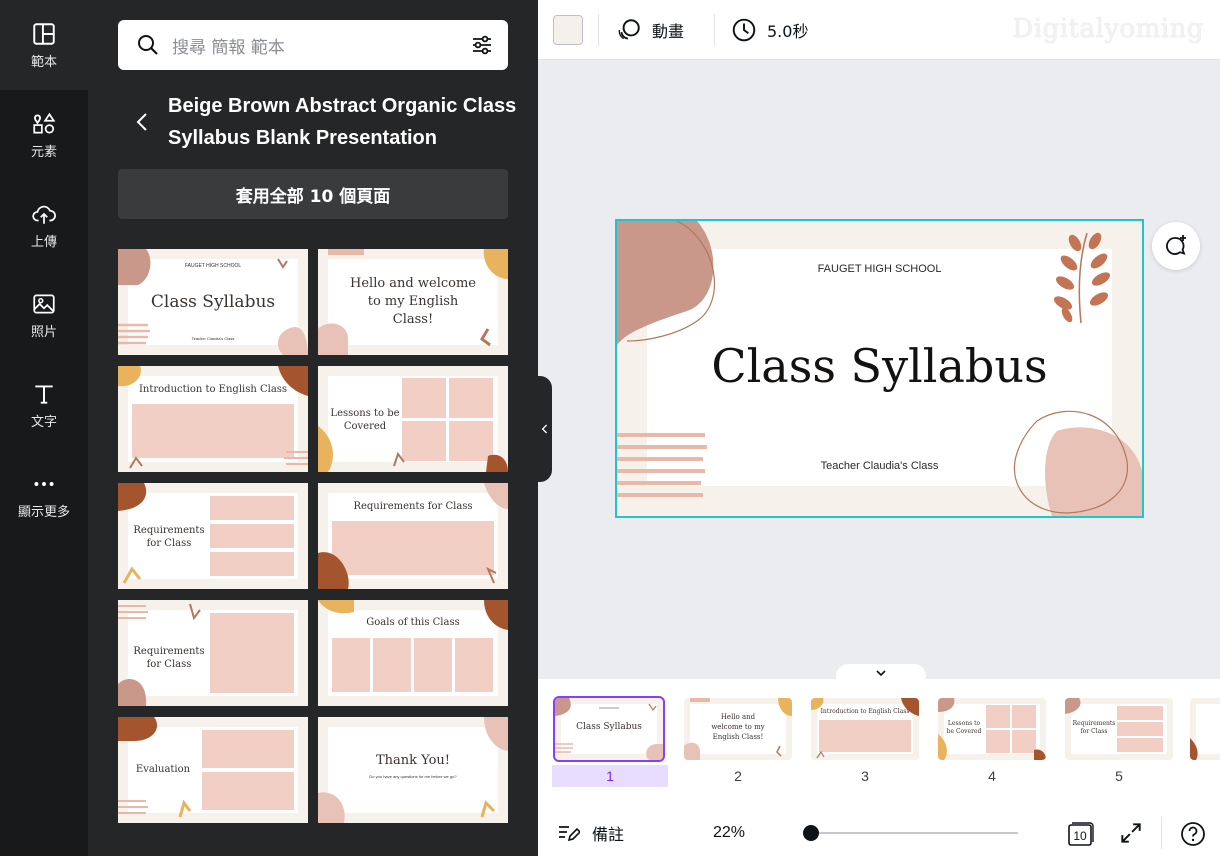  I want to click on background-color-swatch, so click(568, 30).